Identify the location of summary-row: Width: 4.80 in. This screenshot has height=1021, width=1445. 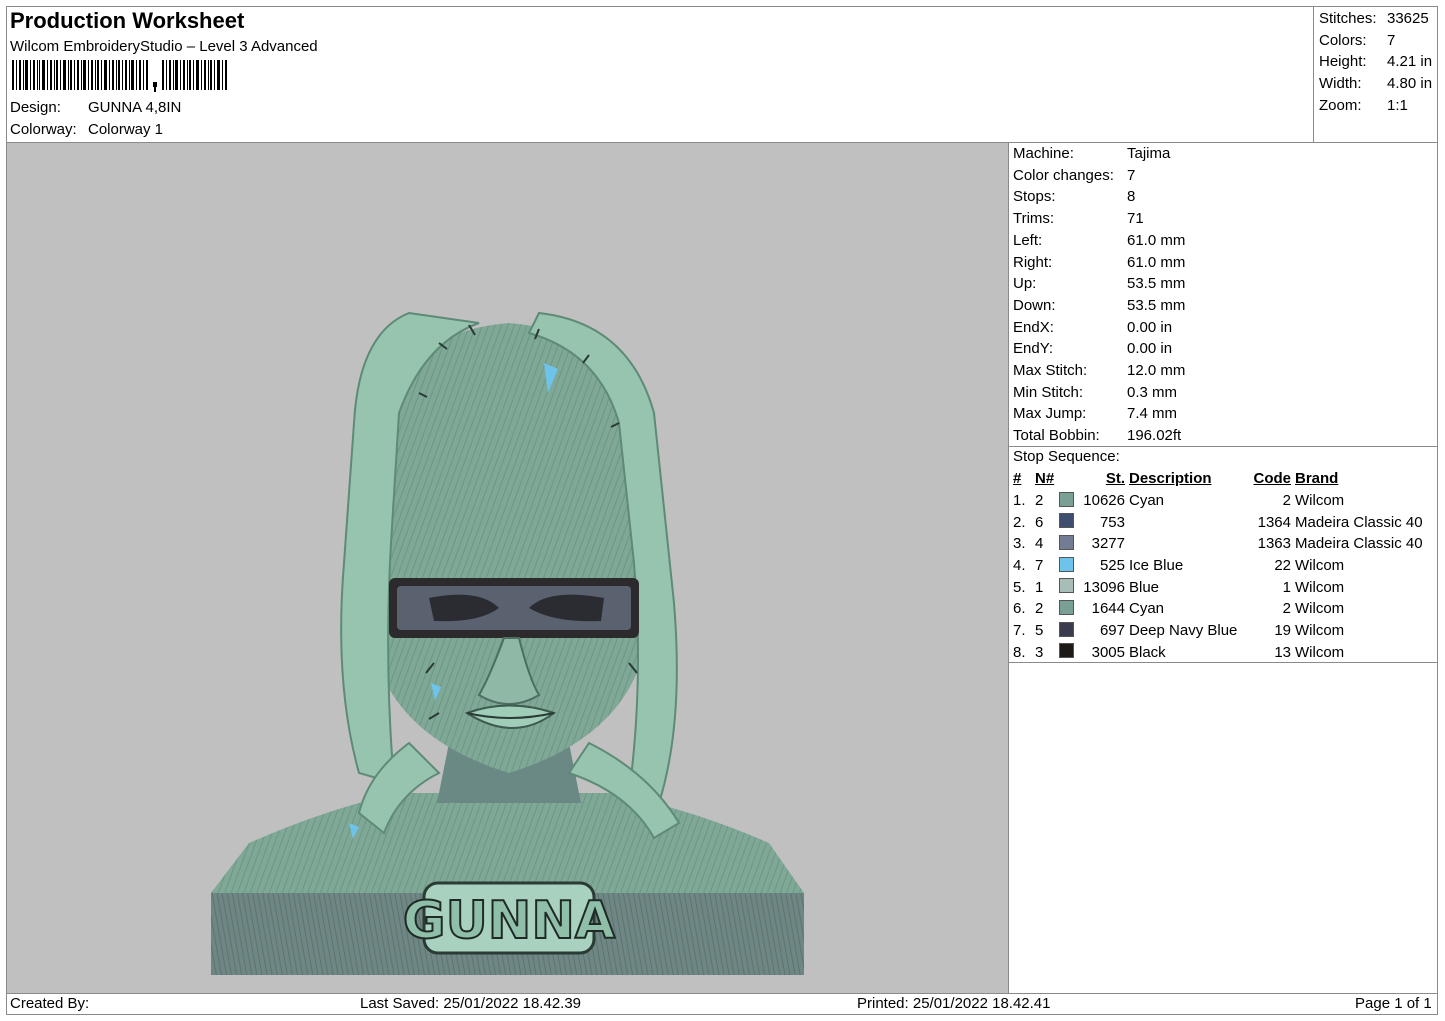
(1375, 84).